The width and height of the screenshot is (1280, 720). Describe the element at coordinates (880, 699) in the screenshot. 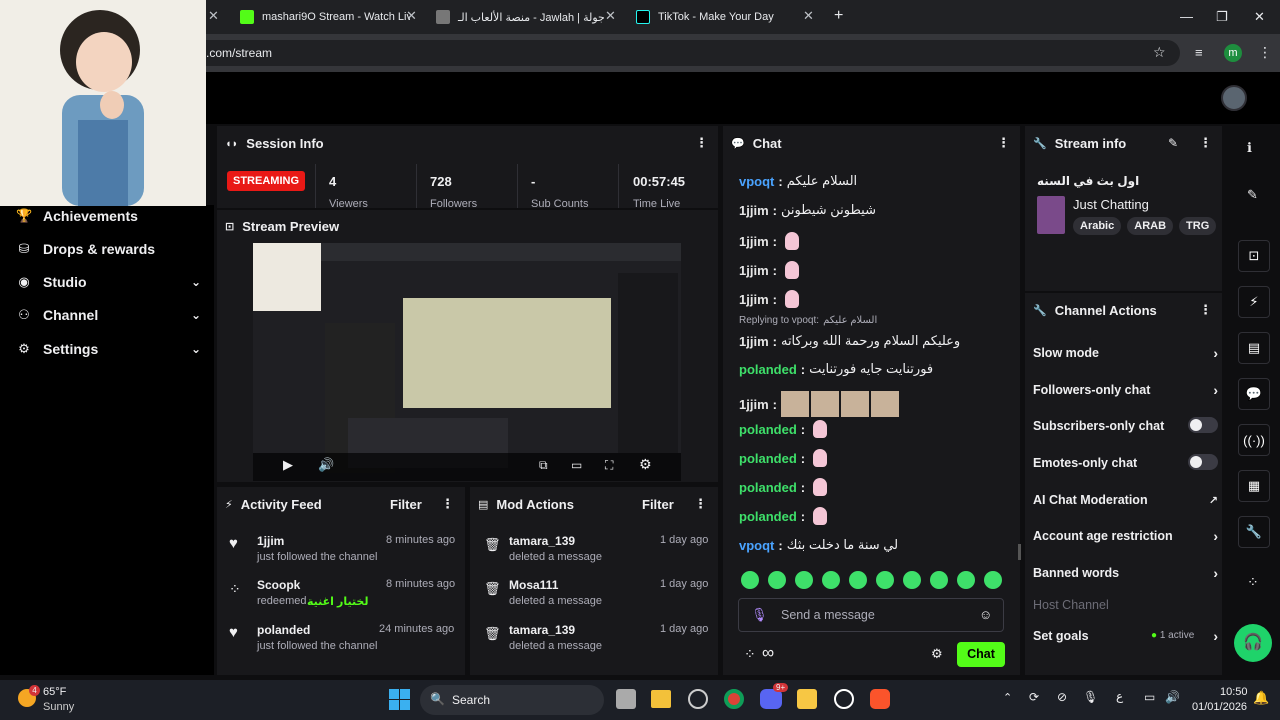

I see `brave-icon` at that location.